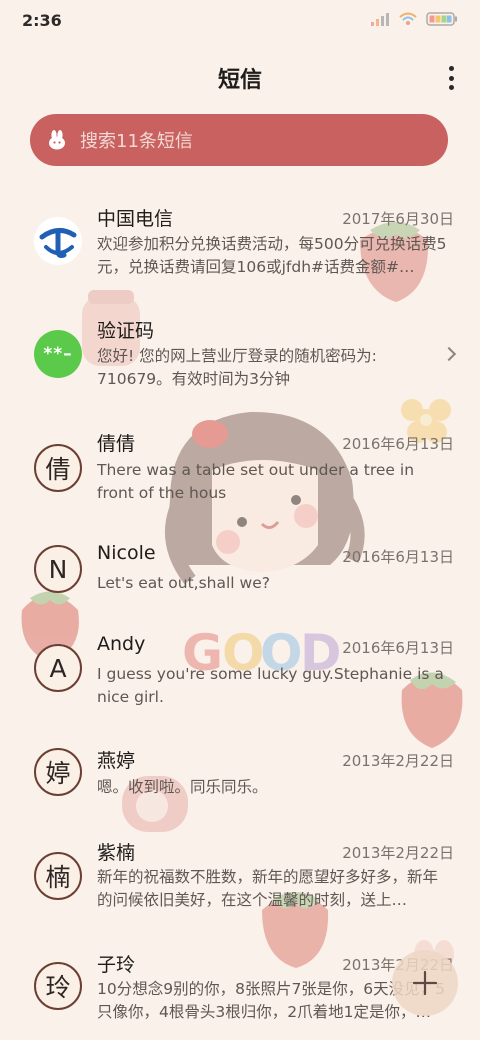 This screenshot has width=480, height=1040. I want to click on avatar: **–, so click(58, 354).